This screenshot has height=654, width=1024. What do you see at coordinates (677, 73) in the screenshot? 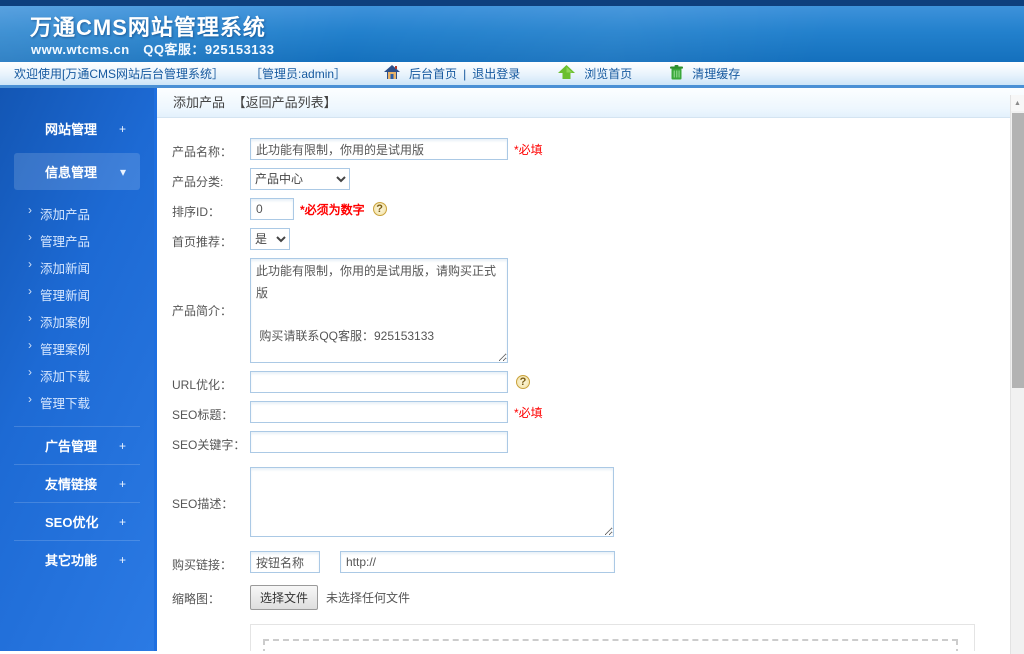
I see `clear-cache-trash-icon` at bounding box center [677, 73].